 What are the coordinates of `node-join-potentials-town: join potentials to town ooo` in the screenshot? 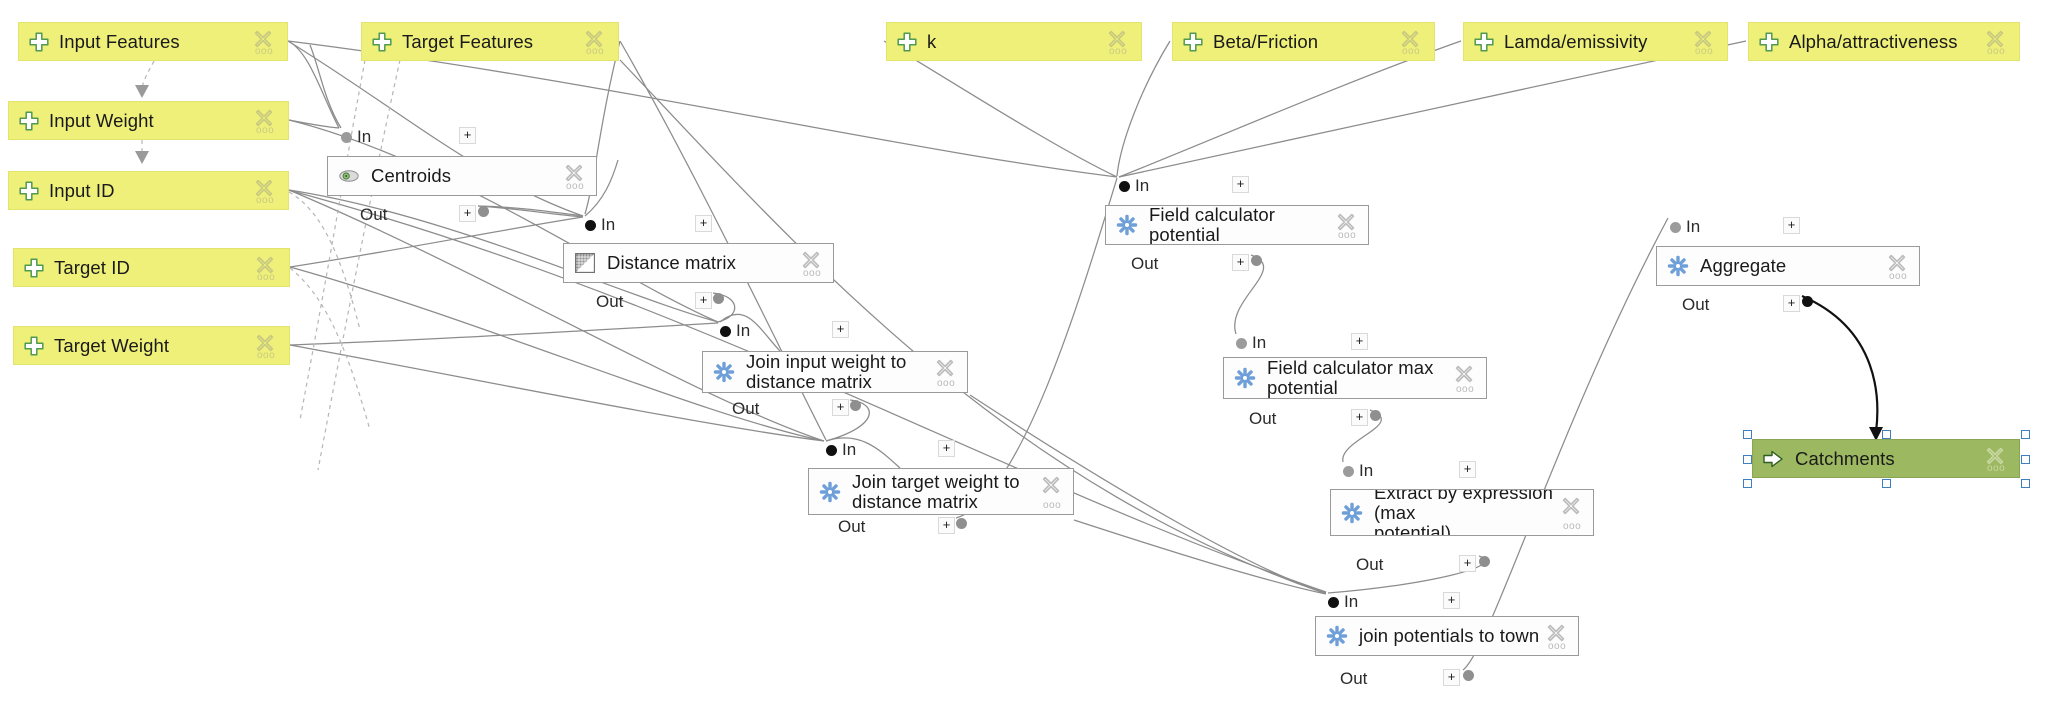 It's located at (1447, 636).